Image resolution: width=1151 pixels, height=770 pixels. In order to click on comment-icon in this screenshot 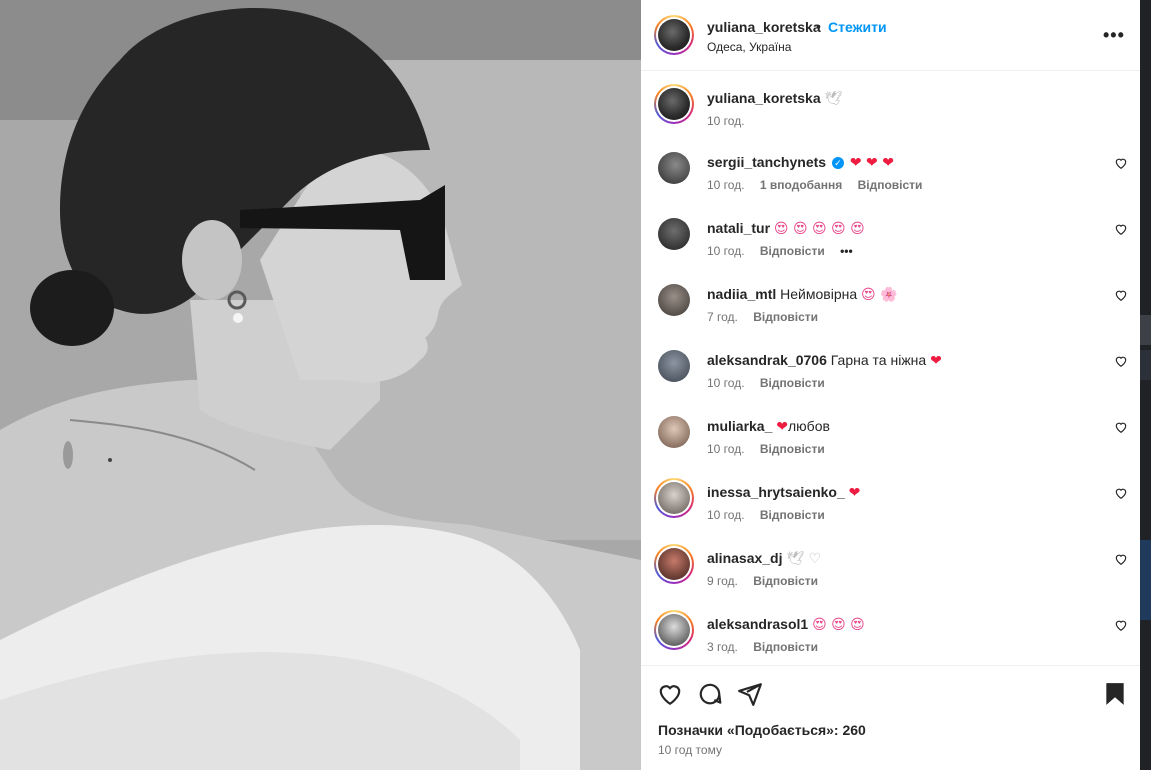, I will do `click(710, 694)`.